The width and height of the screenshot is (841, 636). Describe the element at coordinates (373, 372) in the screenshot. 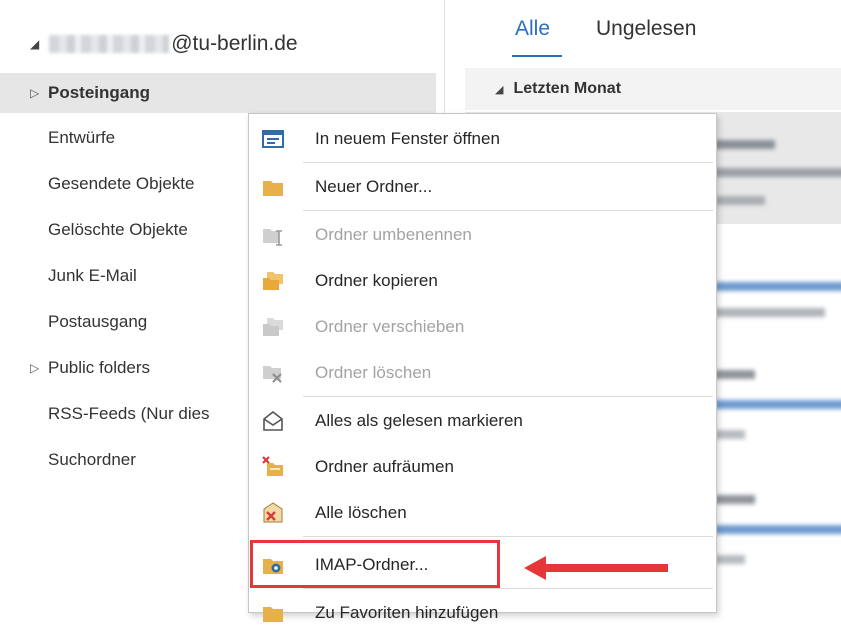

I see `menu-item-label: Ordner löschen` at that location.